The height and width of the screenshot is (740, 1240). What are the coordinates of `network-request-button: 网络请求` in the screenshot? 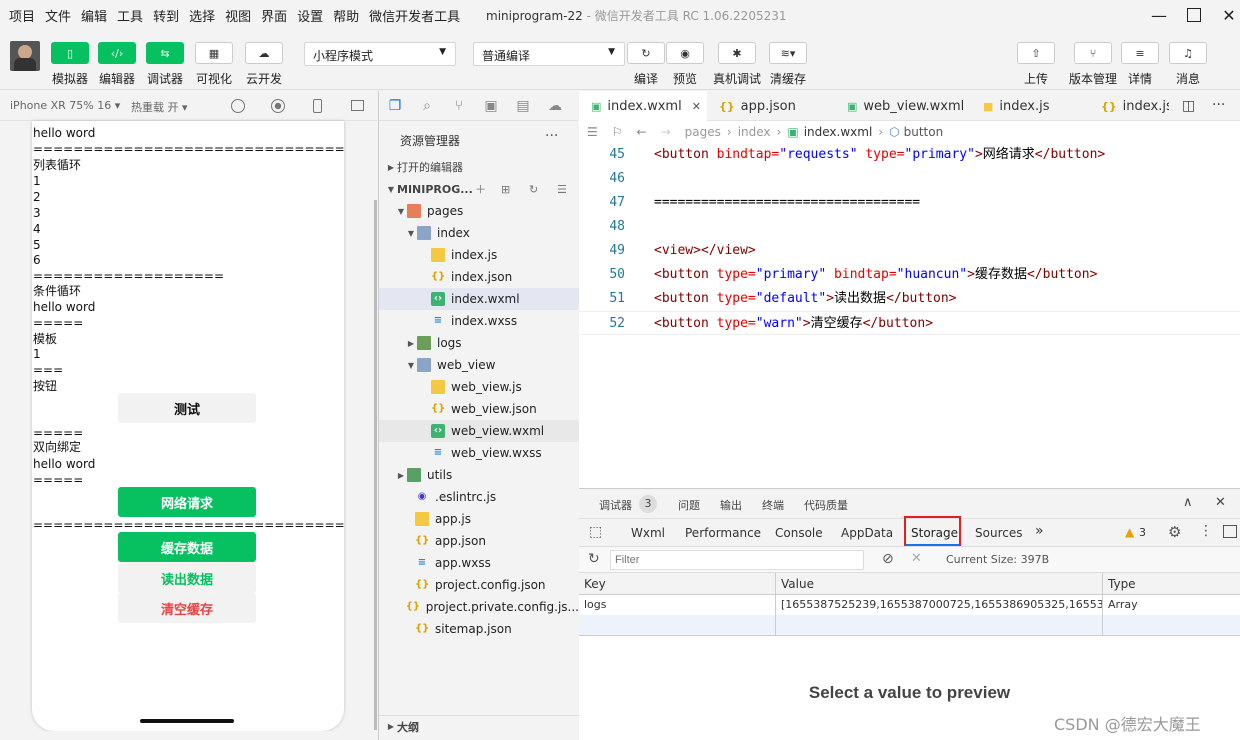 It's located at (187, 502).